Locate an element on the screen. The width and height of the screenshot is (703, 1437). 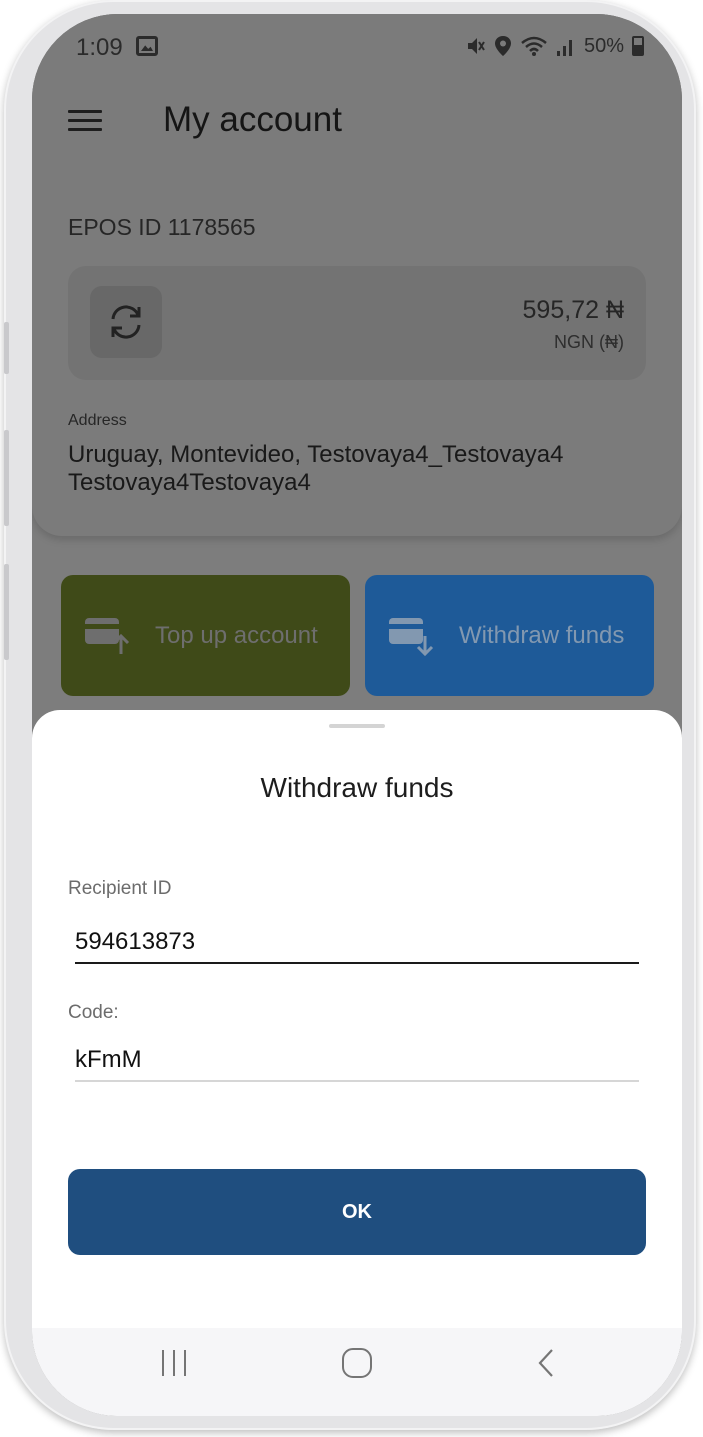
status-icons: 50% is located at coordinates (554, 46).